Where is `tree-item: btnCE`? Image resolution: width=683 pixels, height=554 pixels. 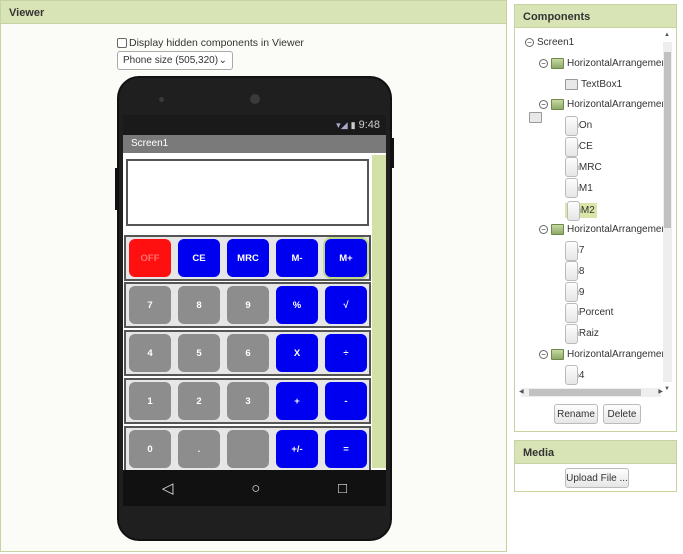 tree-item: btnCE is located at coordinates (579, 146).